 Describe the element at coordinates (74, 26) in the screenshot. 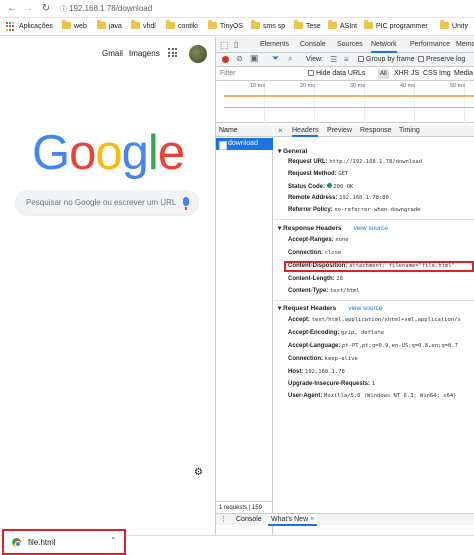

I see `bookmark-web: web` at that location.